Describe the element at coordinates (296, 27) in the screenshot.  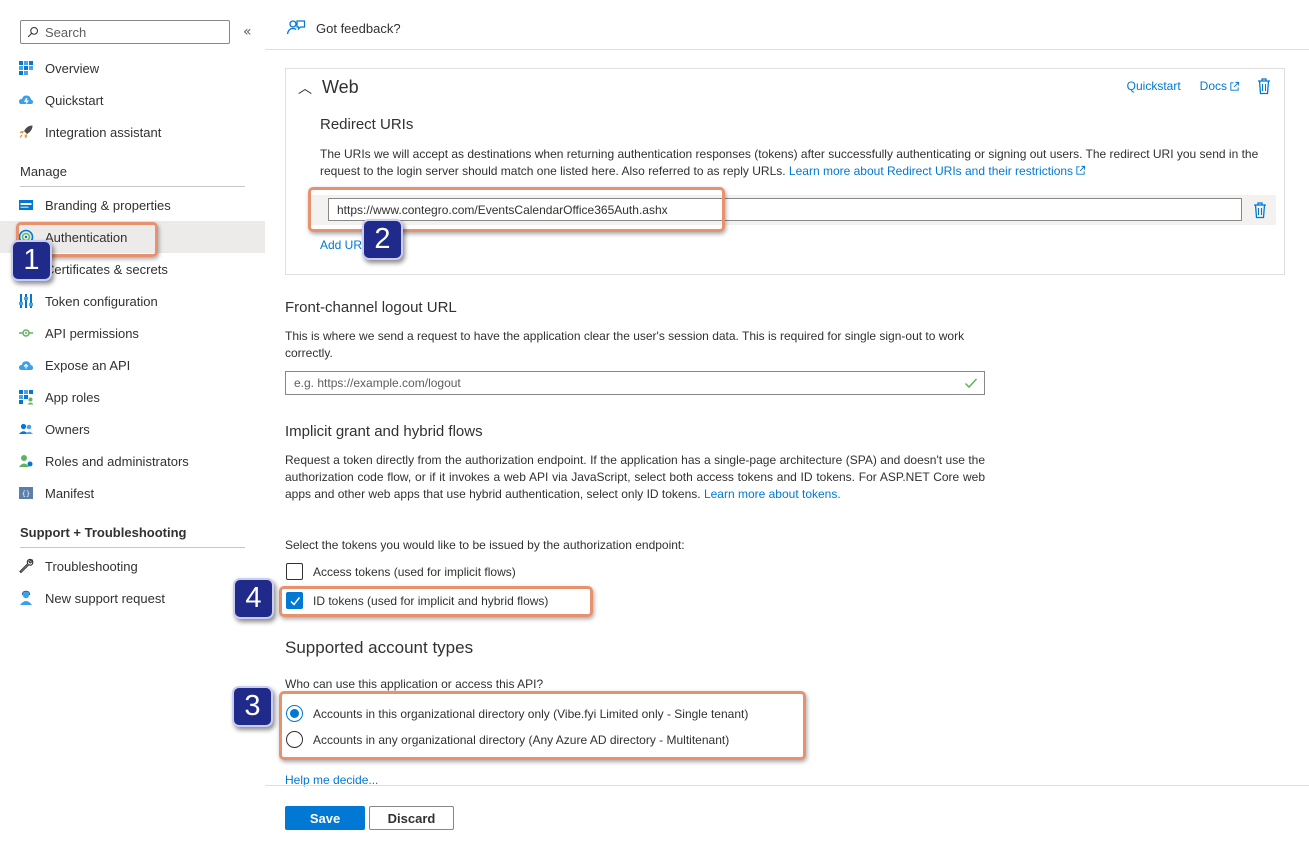
I see `feedback-icon` at that location.